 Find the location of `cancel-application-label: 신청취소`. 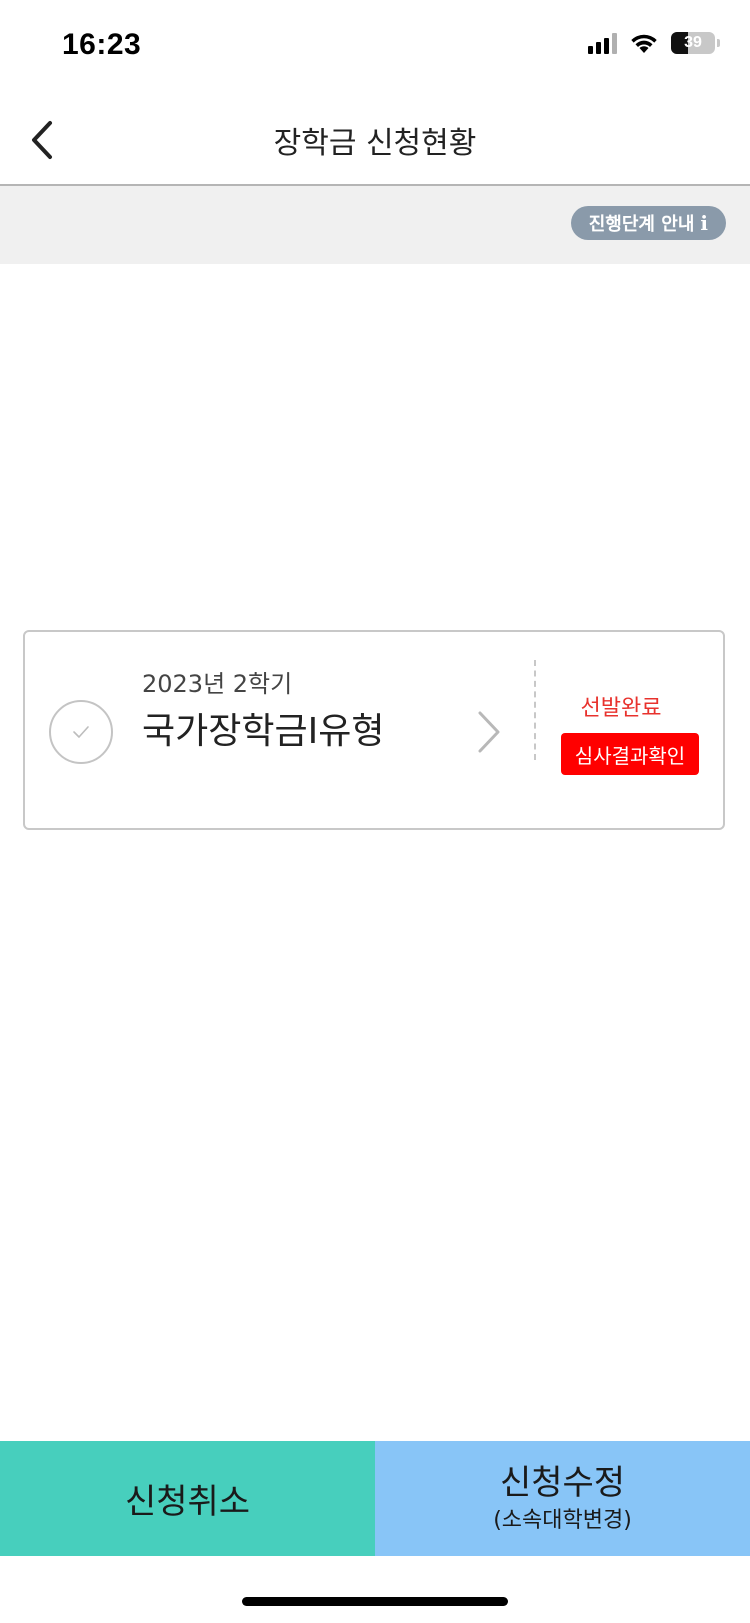

cancel-application-label: 신청취소 is located at coordinates (187, 1502).